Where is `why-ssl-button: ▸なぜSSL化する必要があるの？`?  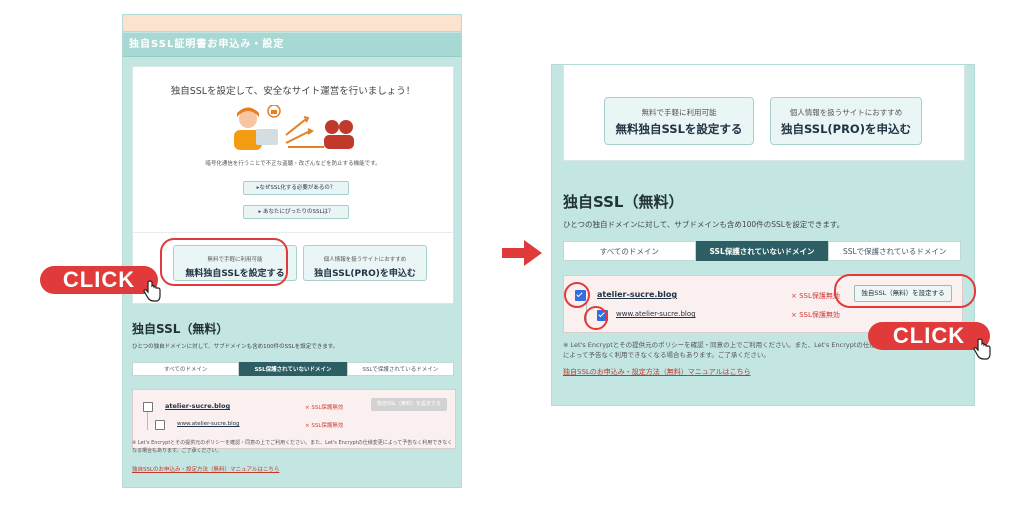
why-ssl-button: ▸なぜSSL化する必要があるの？ is located at coordinates (296, 188).